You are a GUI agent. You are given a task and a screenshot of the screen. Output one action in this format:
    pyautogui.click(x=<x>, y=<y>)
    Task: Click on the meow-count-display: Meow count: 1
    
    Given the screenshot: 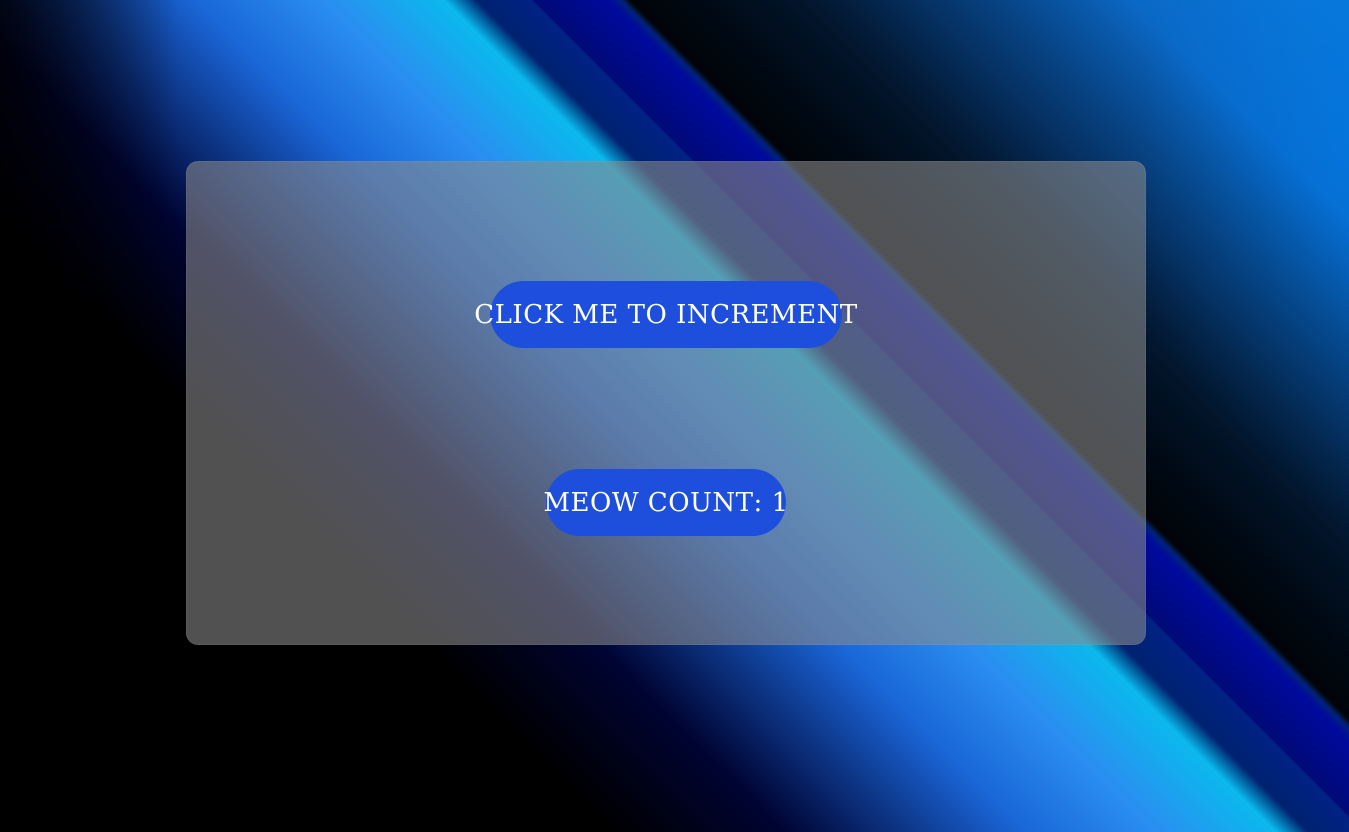 What is the action you would take?
    pyautogui.click(x=666, y=502)
    